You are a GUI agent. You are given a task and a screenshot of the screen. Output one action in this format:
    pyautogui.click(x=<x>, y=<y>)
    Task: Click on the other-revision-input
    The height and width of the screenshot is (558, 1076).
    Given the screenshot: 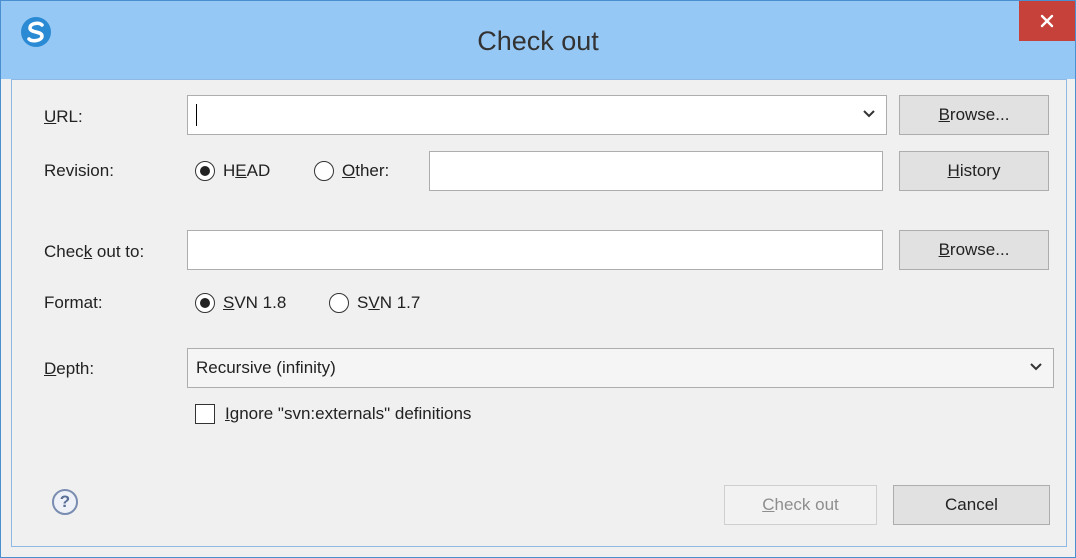 What is the action you would take?
    pyautogui.click(x=656, y=171)
    